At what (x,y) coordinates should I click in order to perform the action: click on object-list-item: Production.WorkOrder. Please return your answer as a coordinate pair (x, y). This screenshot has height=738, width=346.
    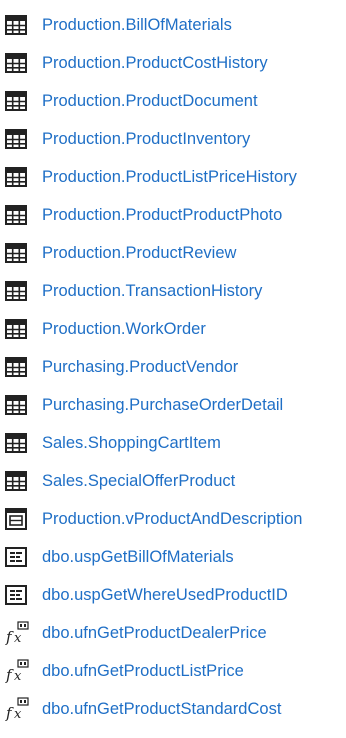
    Looking at the image, I should click on (173, 329).